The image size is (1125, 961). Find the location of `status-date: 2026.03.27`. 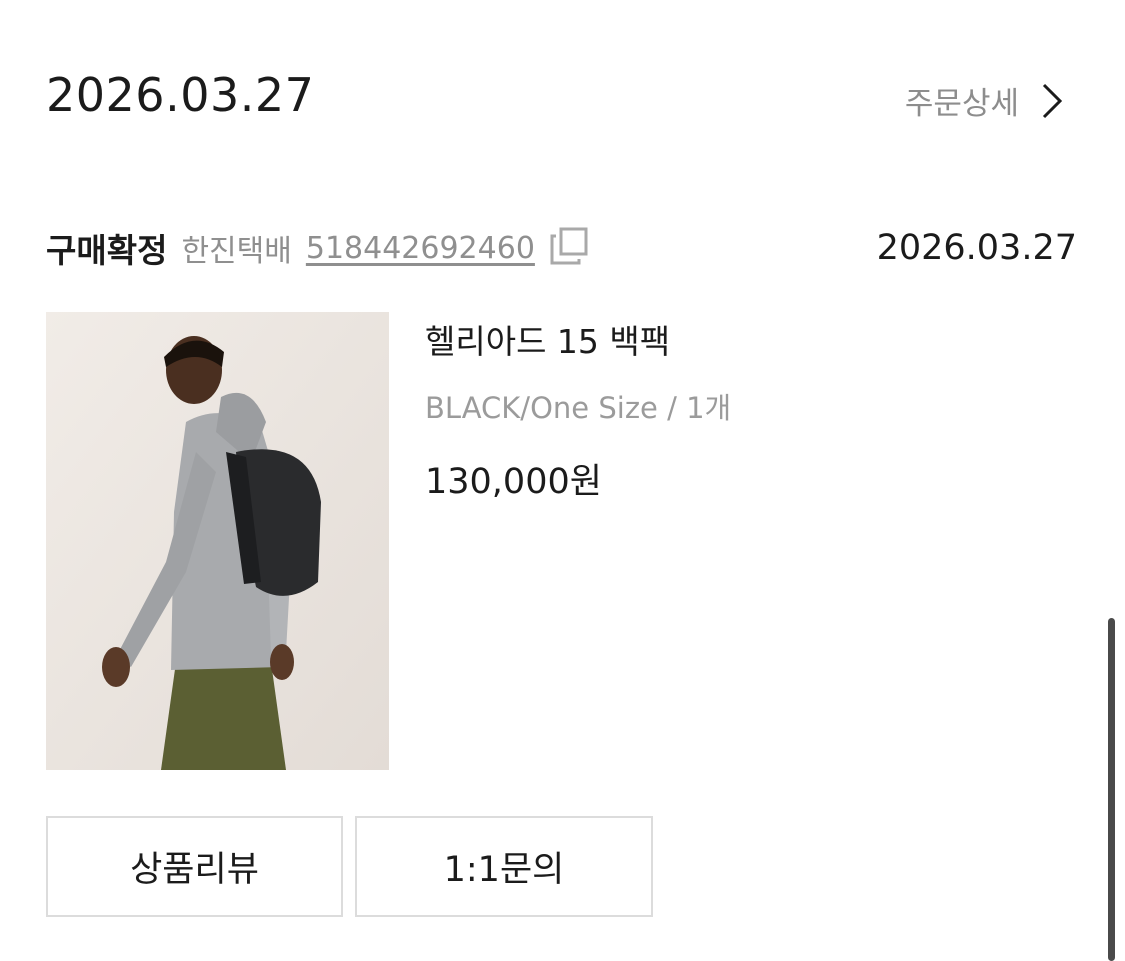

status-date: 2026.03.27 is located at coordinates (976, 248).